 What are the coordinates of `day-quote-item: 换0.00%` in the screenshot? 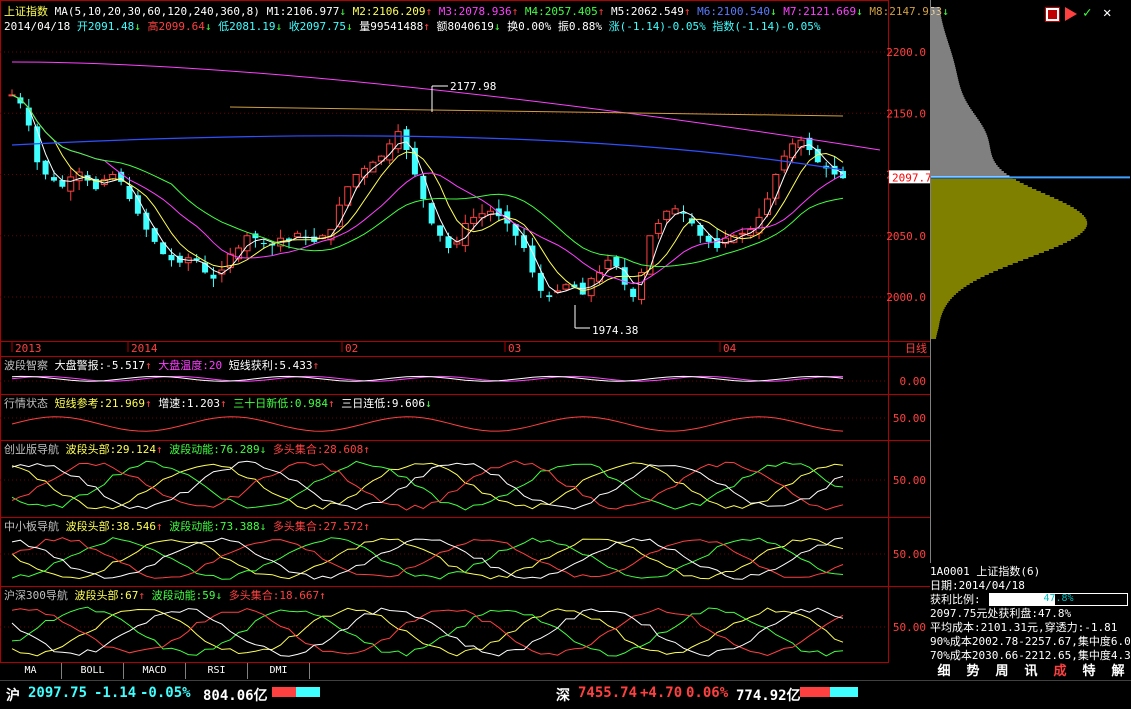 It's located at (532, 26).